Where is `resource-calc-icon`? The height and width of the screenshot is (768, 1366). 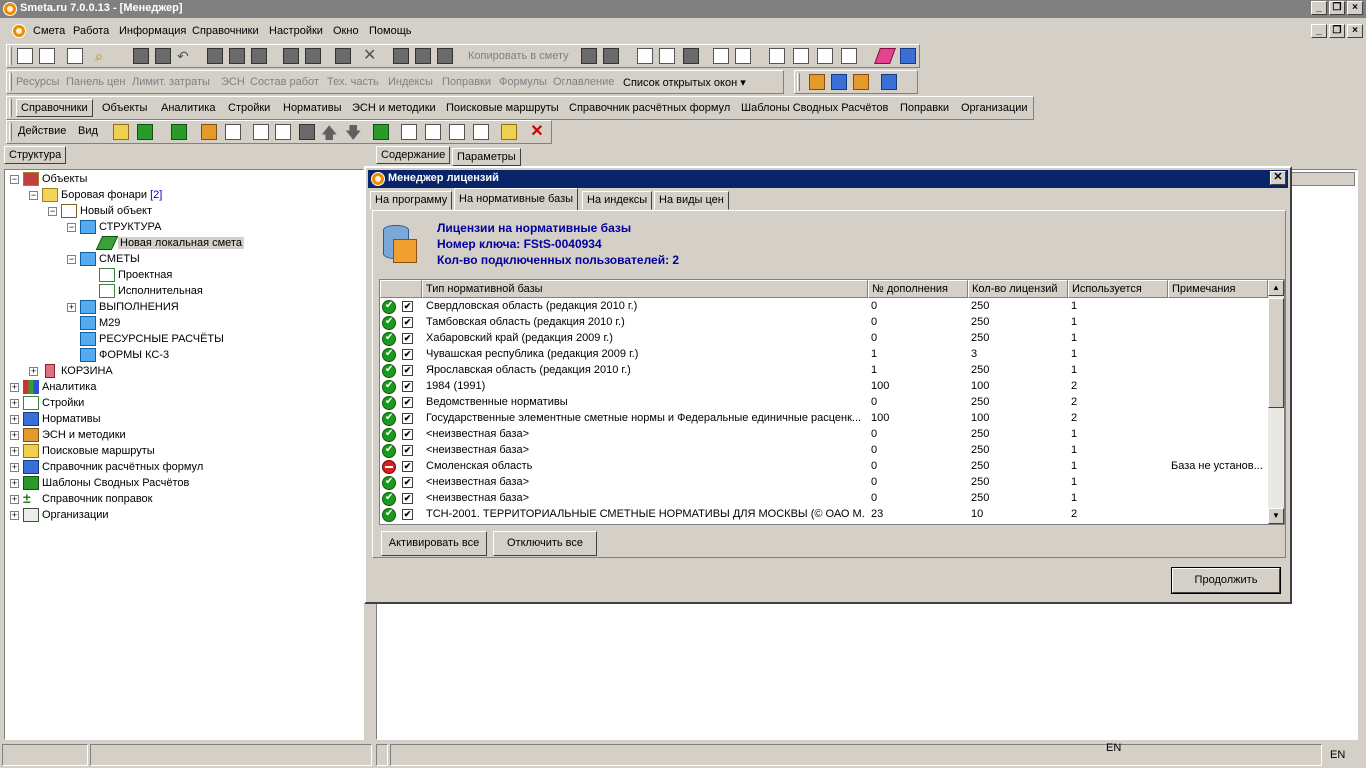 resource-calc-icon is located at coordinates (457, 132).